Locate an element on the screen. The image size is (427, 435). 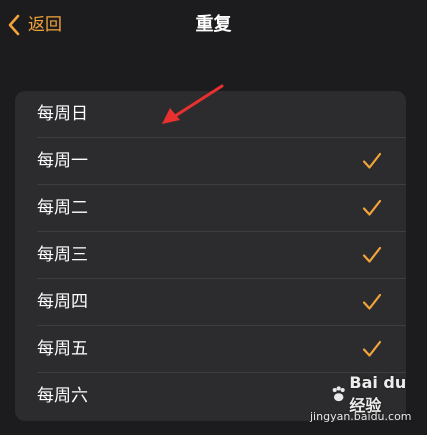
day-label: 每周日 is located at coordinates (62, 114).